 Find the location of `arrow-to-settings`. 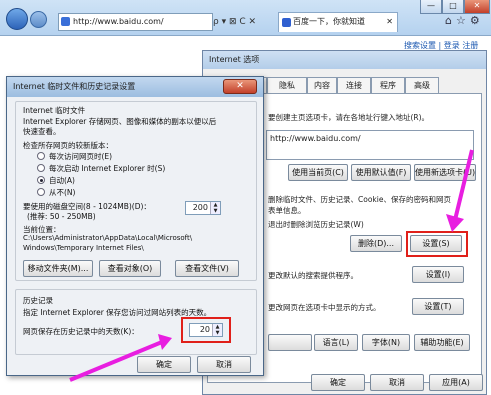

arrow-to-settings is located at coordinates (463, 185).